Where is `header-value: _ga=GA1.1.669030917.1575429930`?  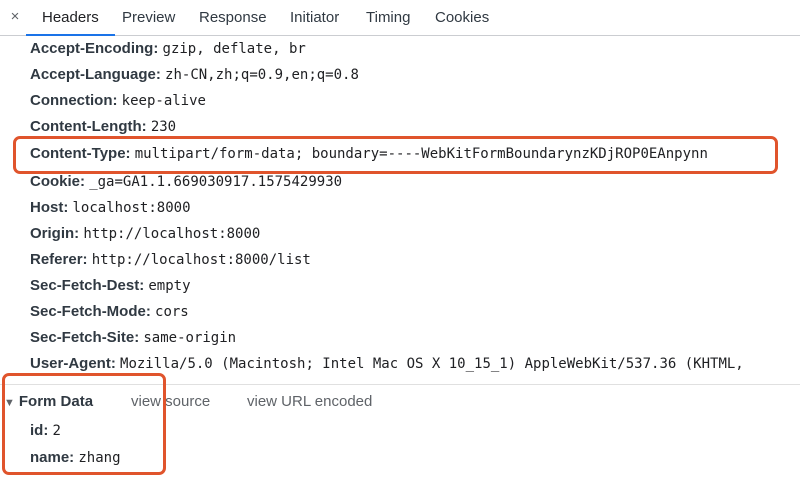 header-value: _ga=GA1.1.669030917.1575429930 is located at coordinates (216, 182).